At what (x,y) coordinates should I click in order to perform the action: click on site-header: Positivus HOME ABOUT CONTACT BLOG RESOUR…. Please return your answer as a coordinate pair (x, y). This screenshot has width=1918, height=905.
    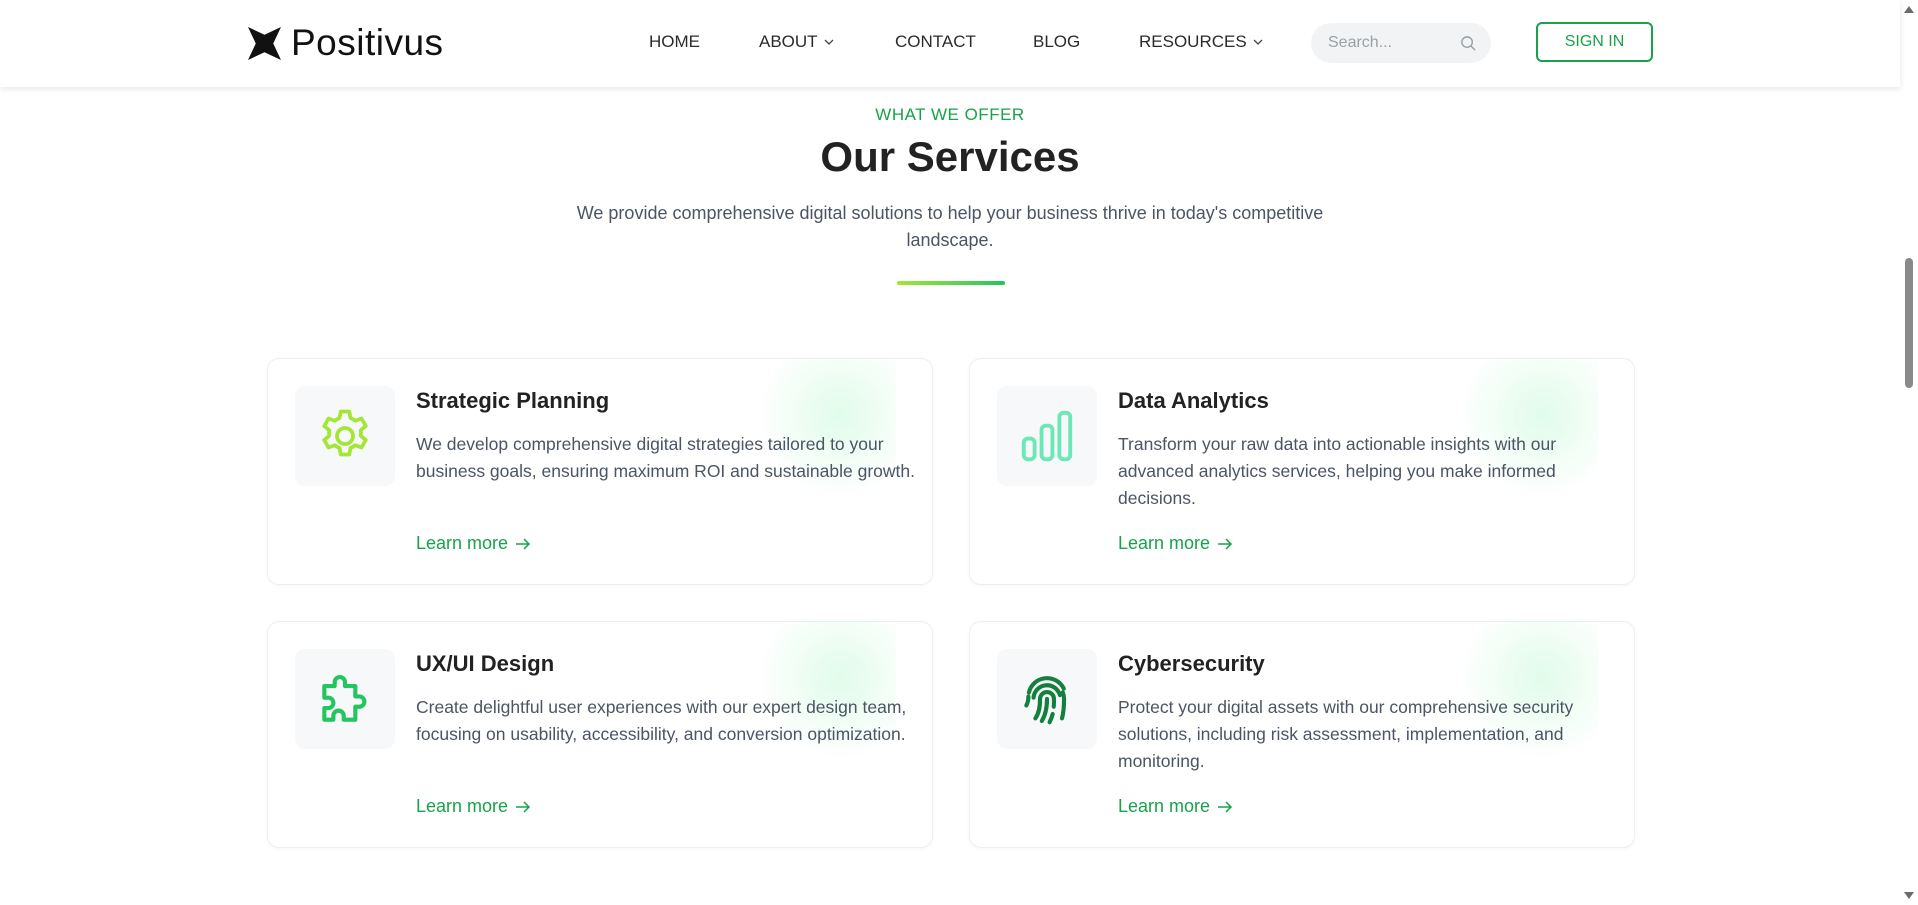
    Looking at the image, I should click on (950, 43).